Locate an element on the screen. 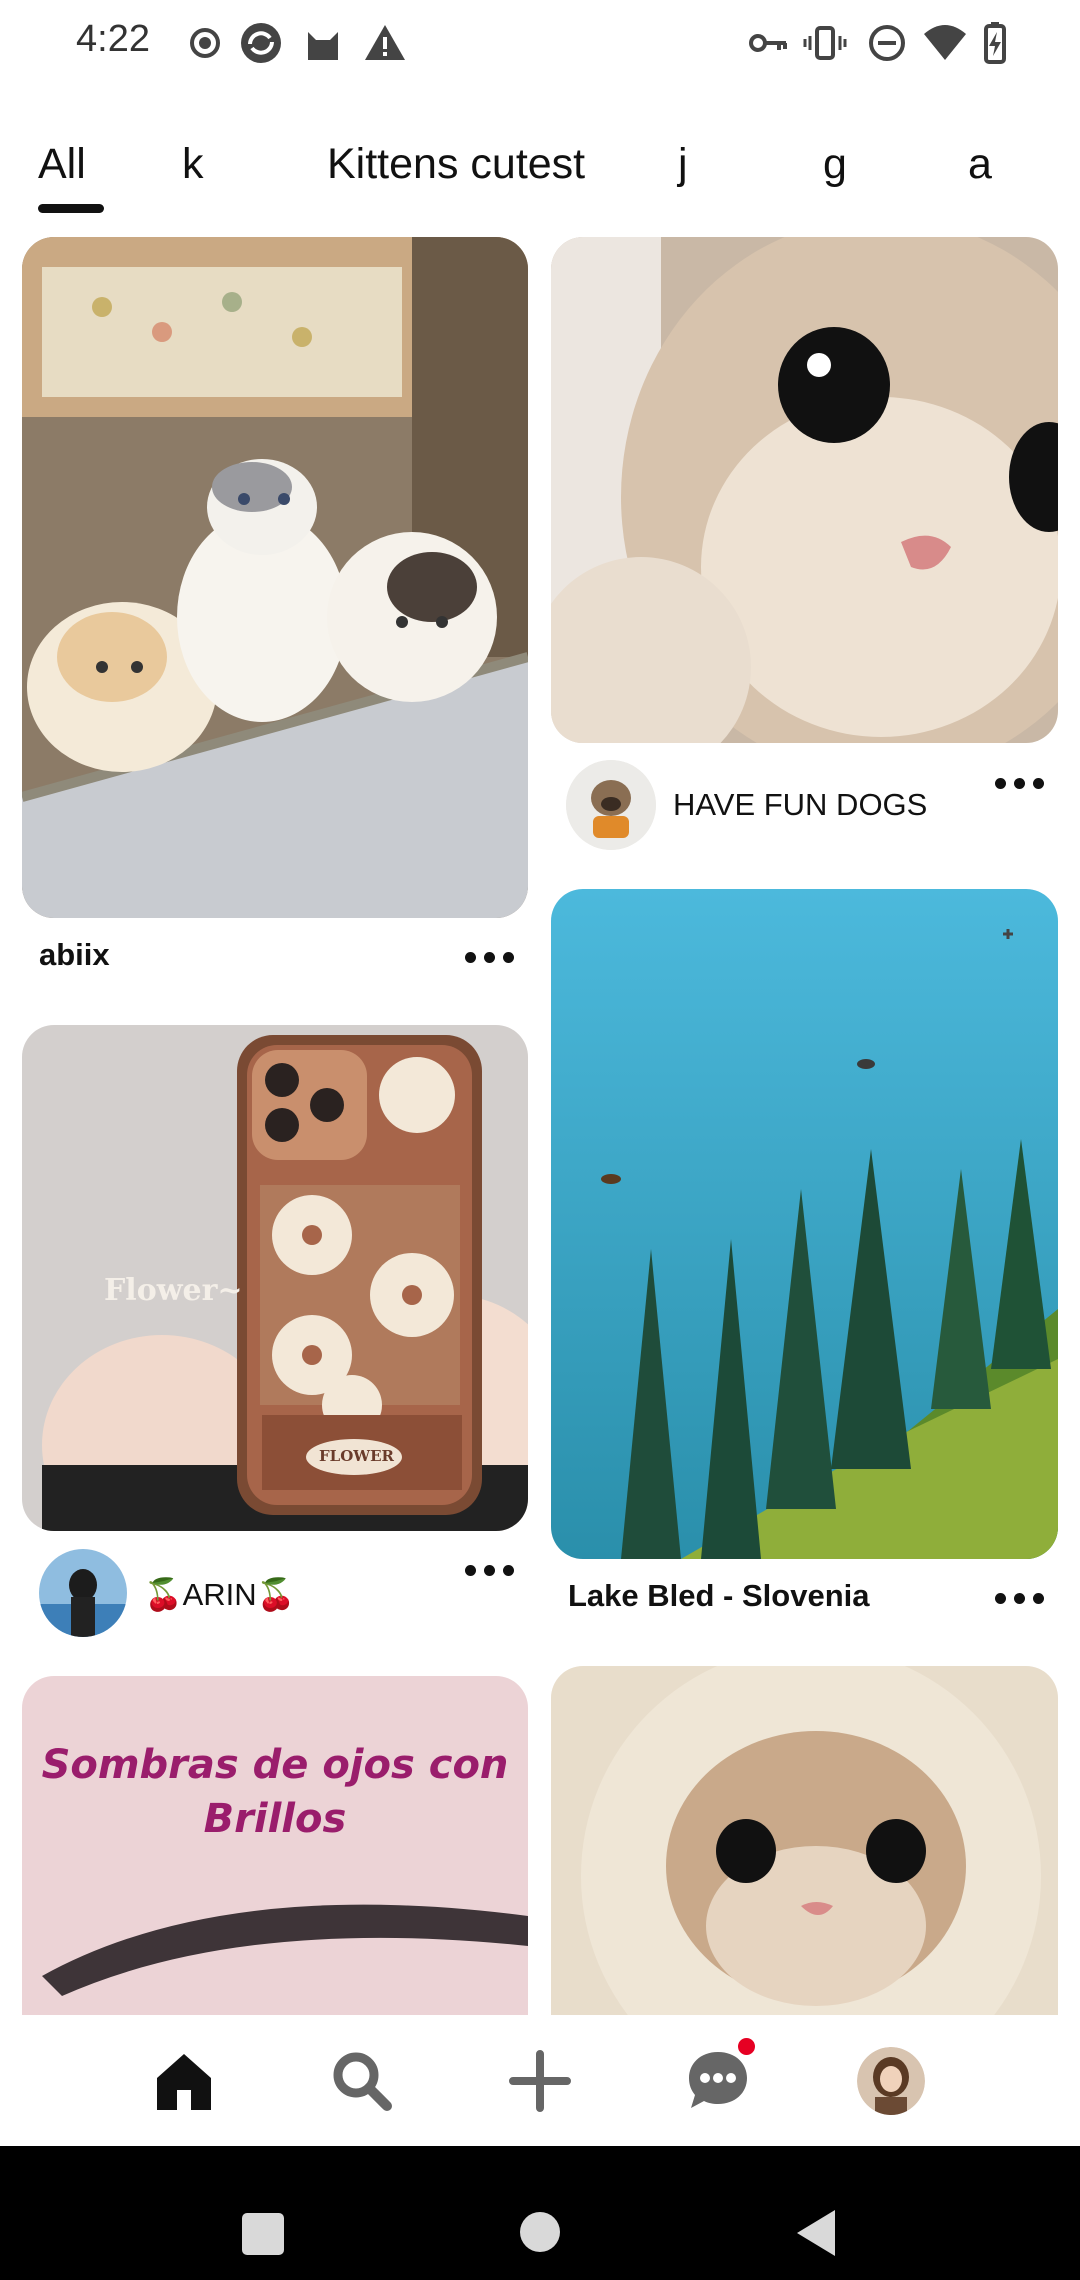 This screenshot has width=1080, height=2280. kitten-hood-image is located at coordinates (804, 1861).